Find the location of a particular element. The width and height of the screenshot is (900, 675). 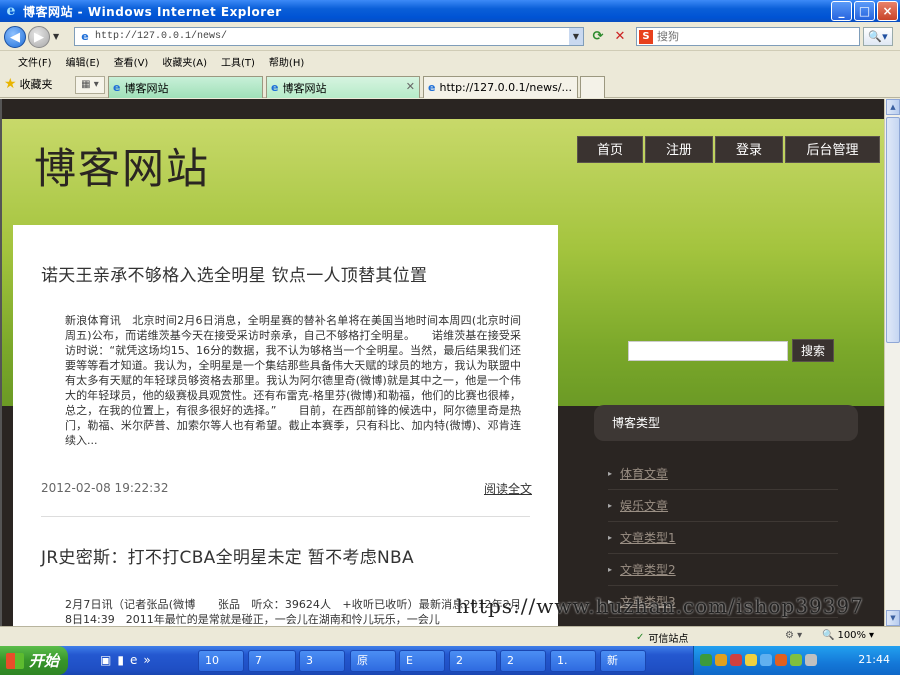

menu-bar: 文件(F) 编辑(E) 查看(V) 收藏夹(A) 工具(T) 帮助(H) is located at coordinates (450, 61).